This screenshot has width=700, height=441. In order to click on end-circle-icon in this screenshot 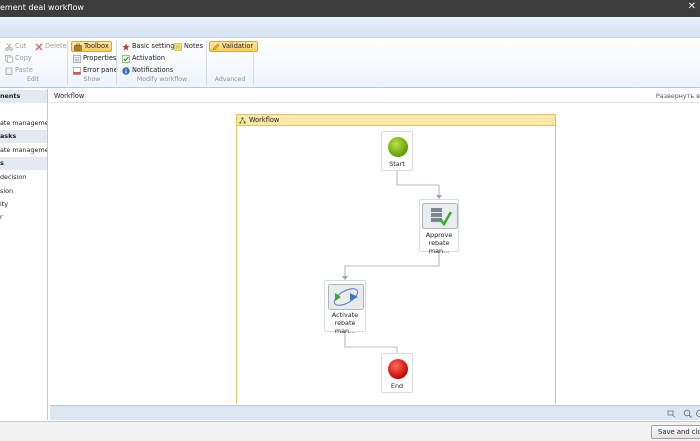, I will do `click(398, 369)`.